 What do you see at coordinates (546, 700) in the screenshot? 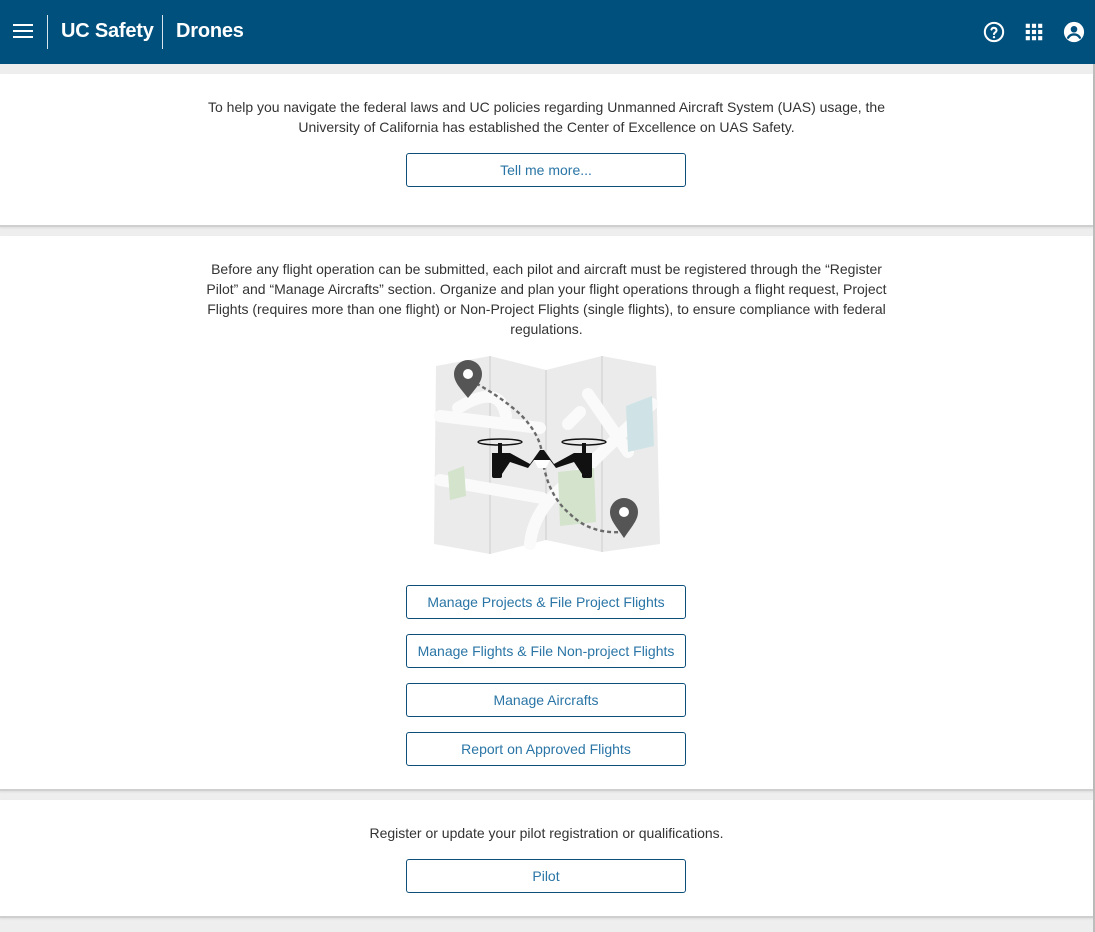
I see `manage-aircrafts-button: Manage Aircrafts` at bounding box center [546, 700].